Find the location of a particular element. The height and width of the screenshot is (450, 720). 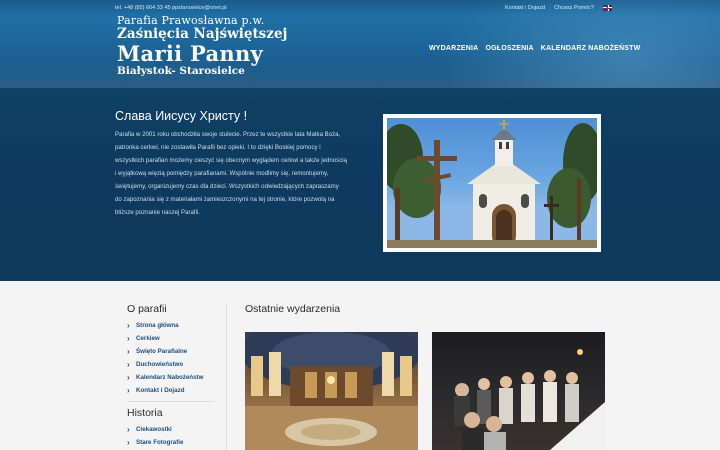

event-thumbnail-interior is located at coordinates (331, 391).